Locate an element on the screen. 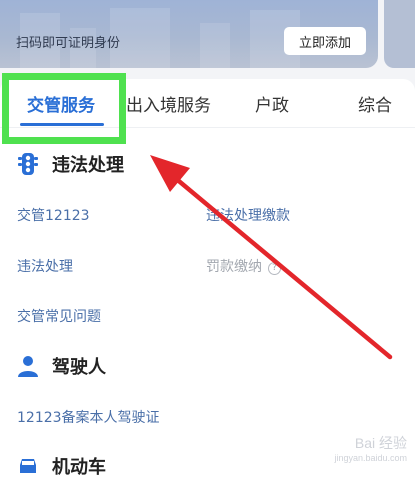 The image size is (415, 479). section-vehicle: 机动车 is located at coordinates (61, 466).